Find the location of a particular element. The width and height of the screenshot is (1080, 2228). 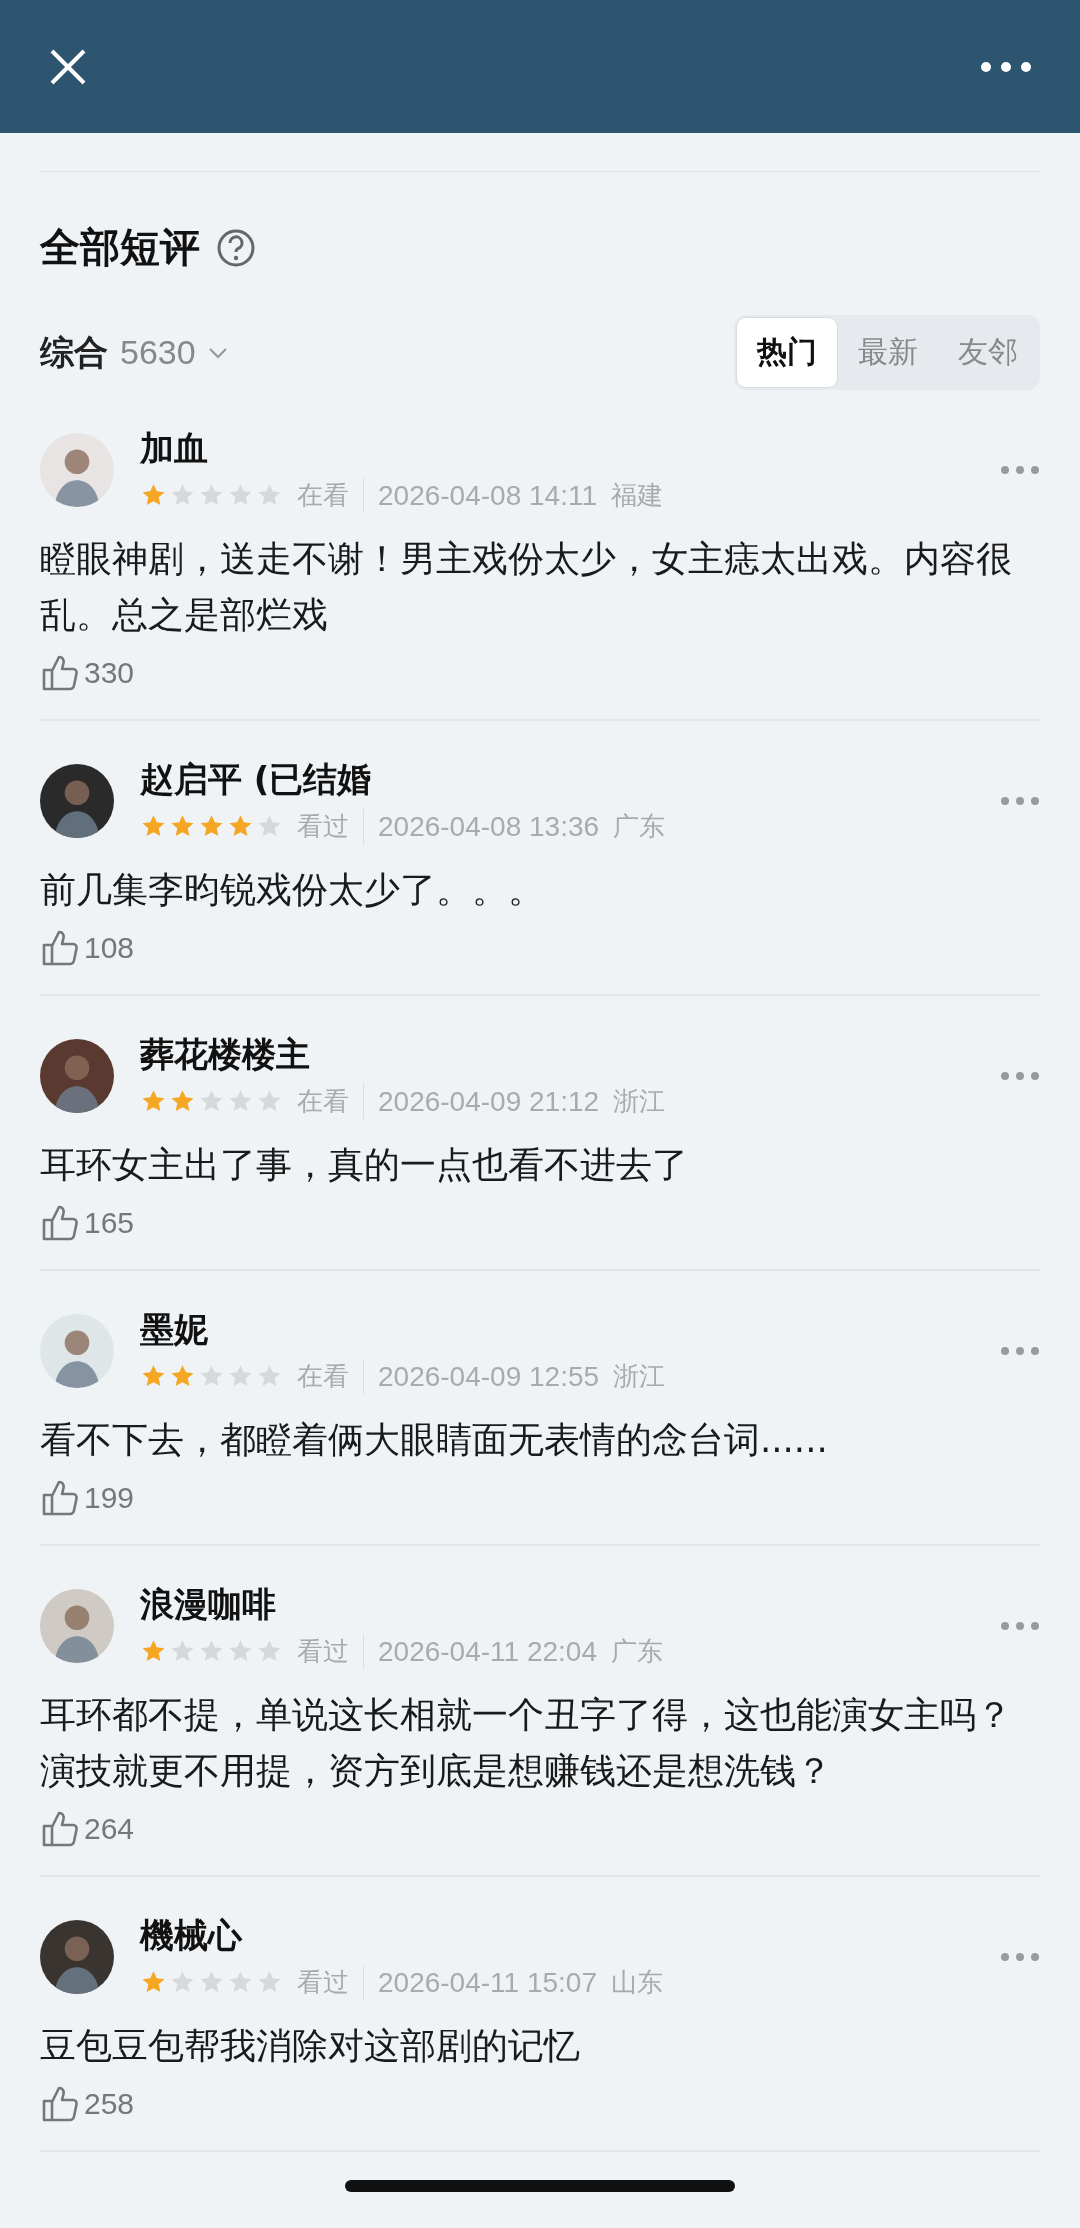

review-text: 耳环女主出了事，真的一点也看不进去了 is located at coordinates (364, 1165).